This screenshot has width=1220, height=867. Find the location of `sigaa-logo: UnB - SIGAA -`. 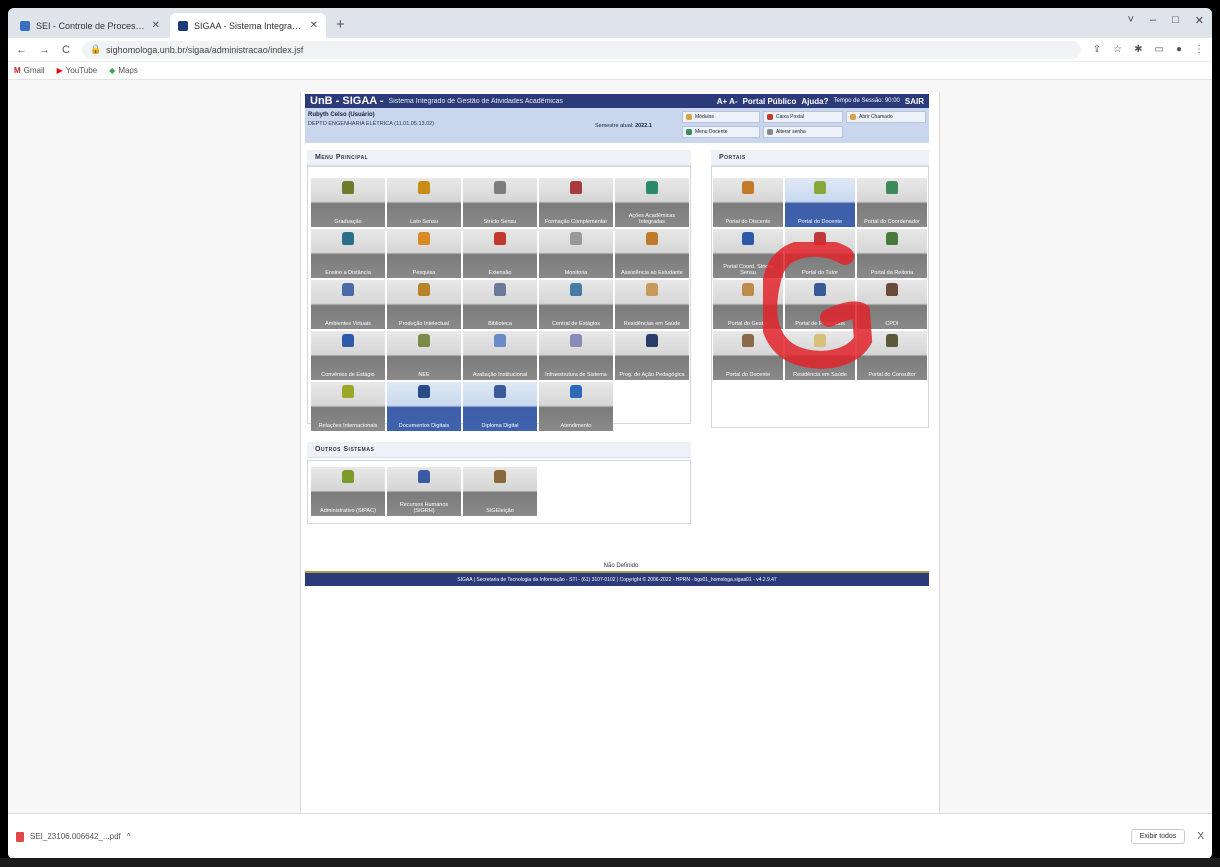

sigaa-logo: UnB - SIGAA - is located at coordinates (347, 101).